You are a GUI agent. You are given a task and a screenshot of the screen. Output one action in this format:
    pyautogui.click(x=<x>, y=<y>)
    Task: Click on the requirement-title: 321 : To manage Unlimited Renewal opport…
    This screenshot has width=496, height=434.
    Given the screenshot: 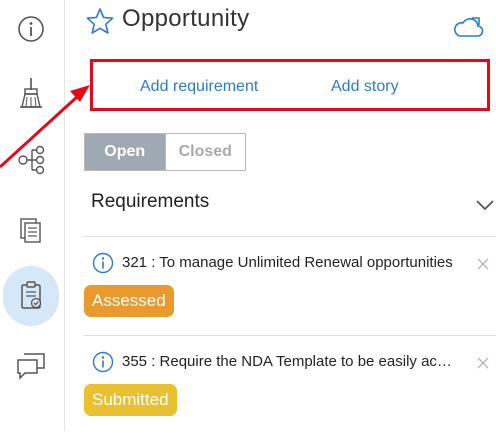 What is the action you would take?
    pyautogui.click(x=288, y=262)
    